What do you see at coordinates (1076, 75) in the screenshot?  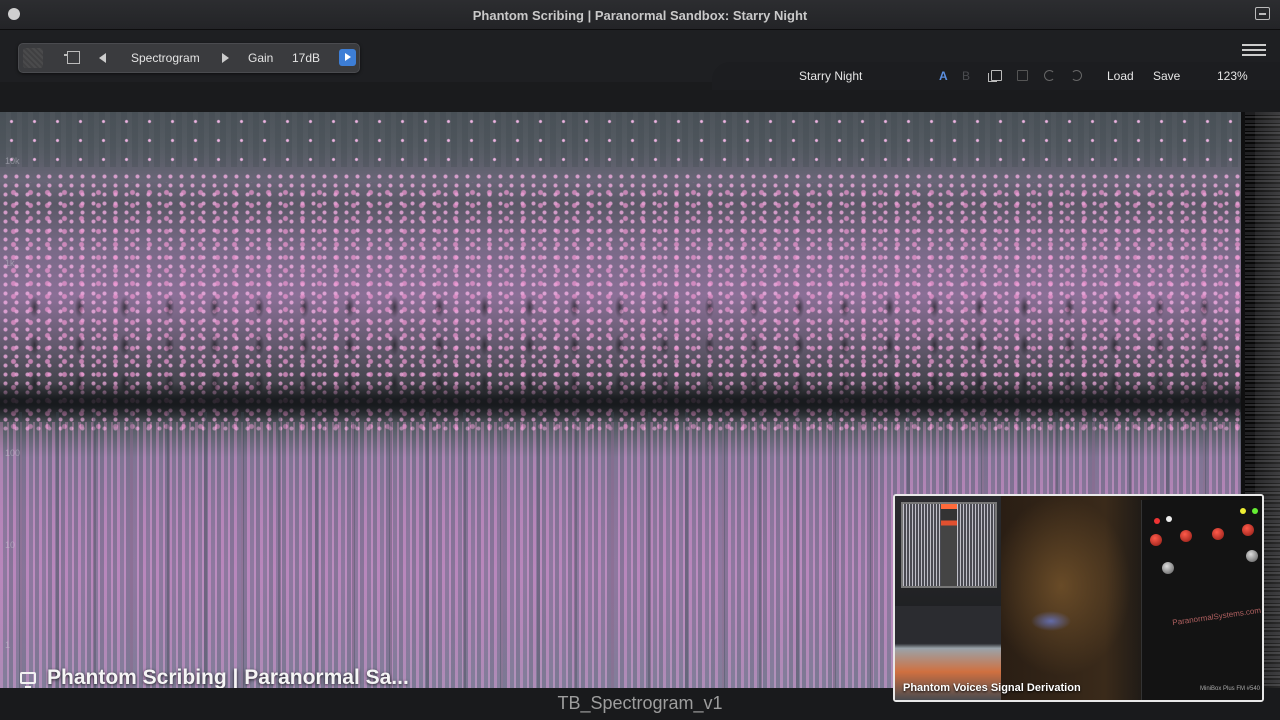 I see `redo-icon` at bounding box center [1076, 75].